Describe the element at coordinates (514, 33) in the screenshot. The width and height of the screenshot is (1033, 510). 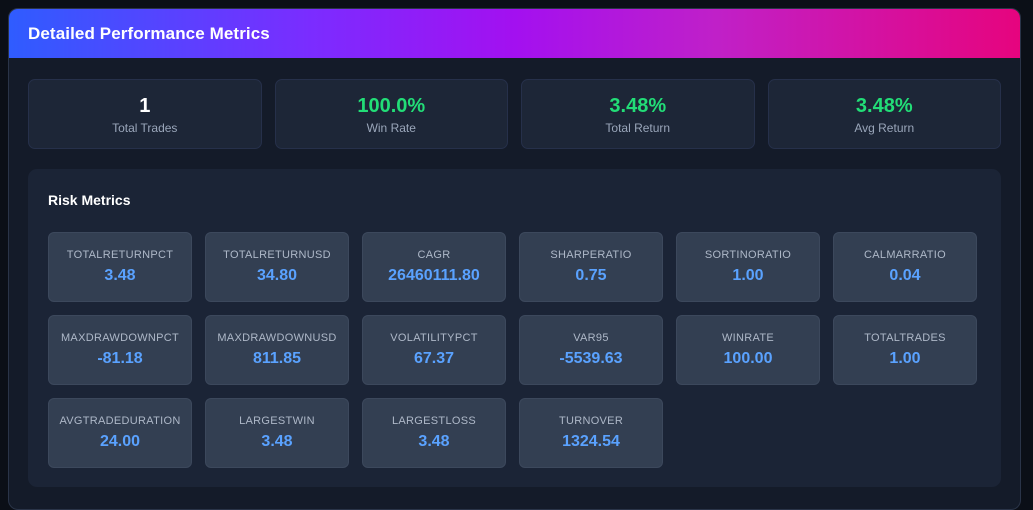
I see `panel-header: Detailed Performance Metrics` at that location.